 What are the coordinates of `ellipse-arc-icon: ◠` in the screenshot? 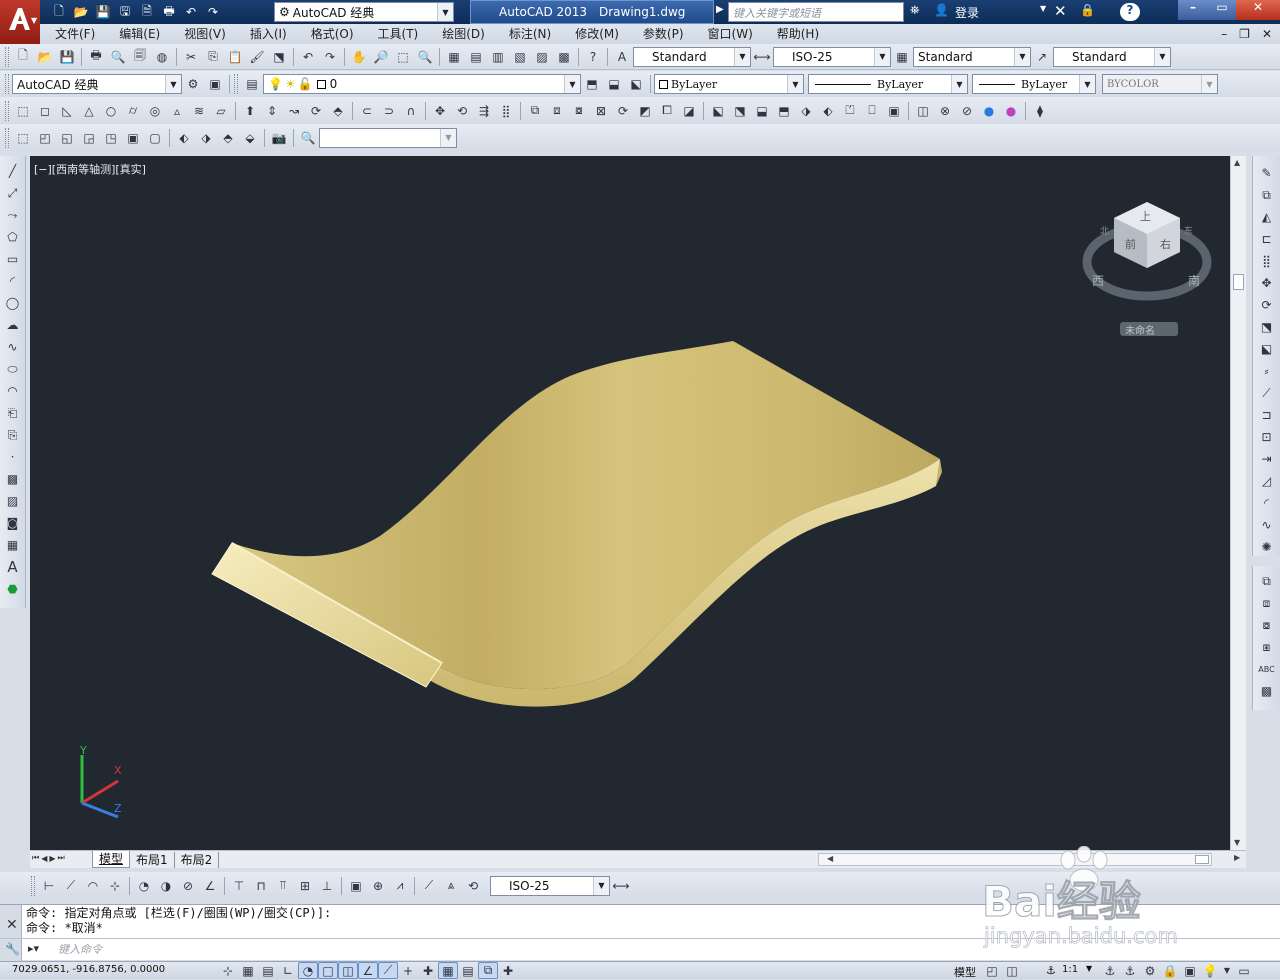 It's located at (13, 391).